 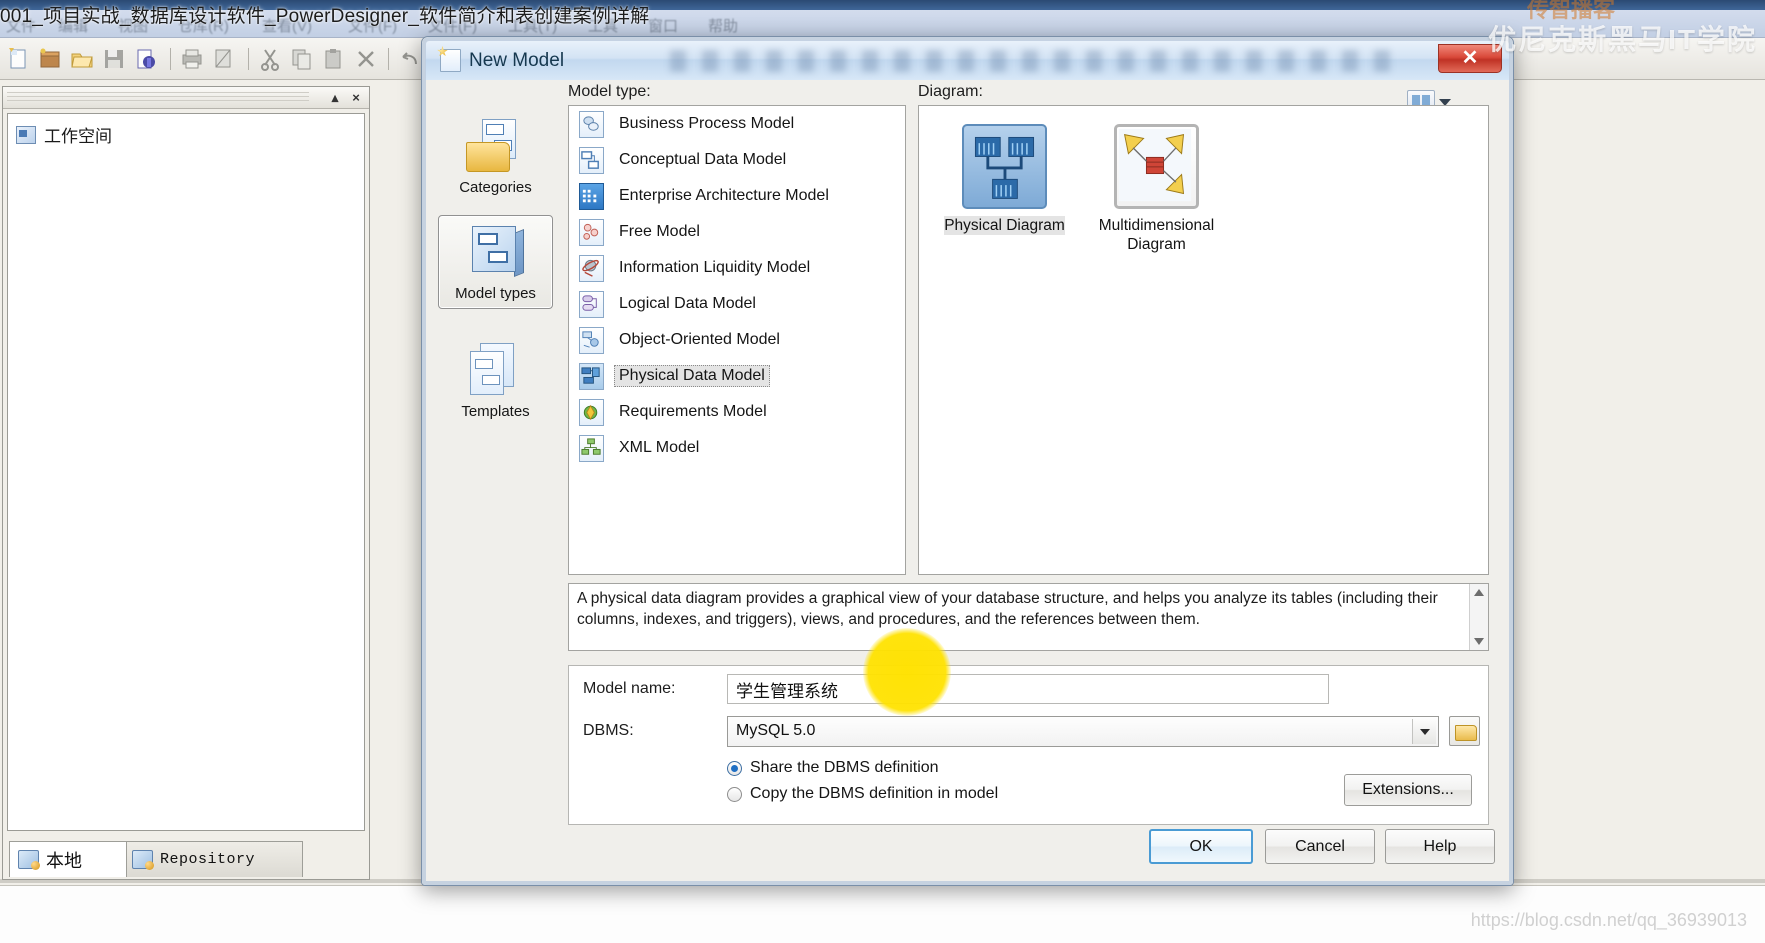 I want to click on description-scrollbar, so click(x=1478, y=617).